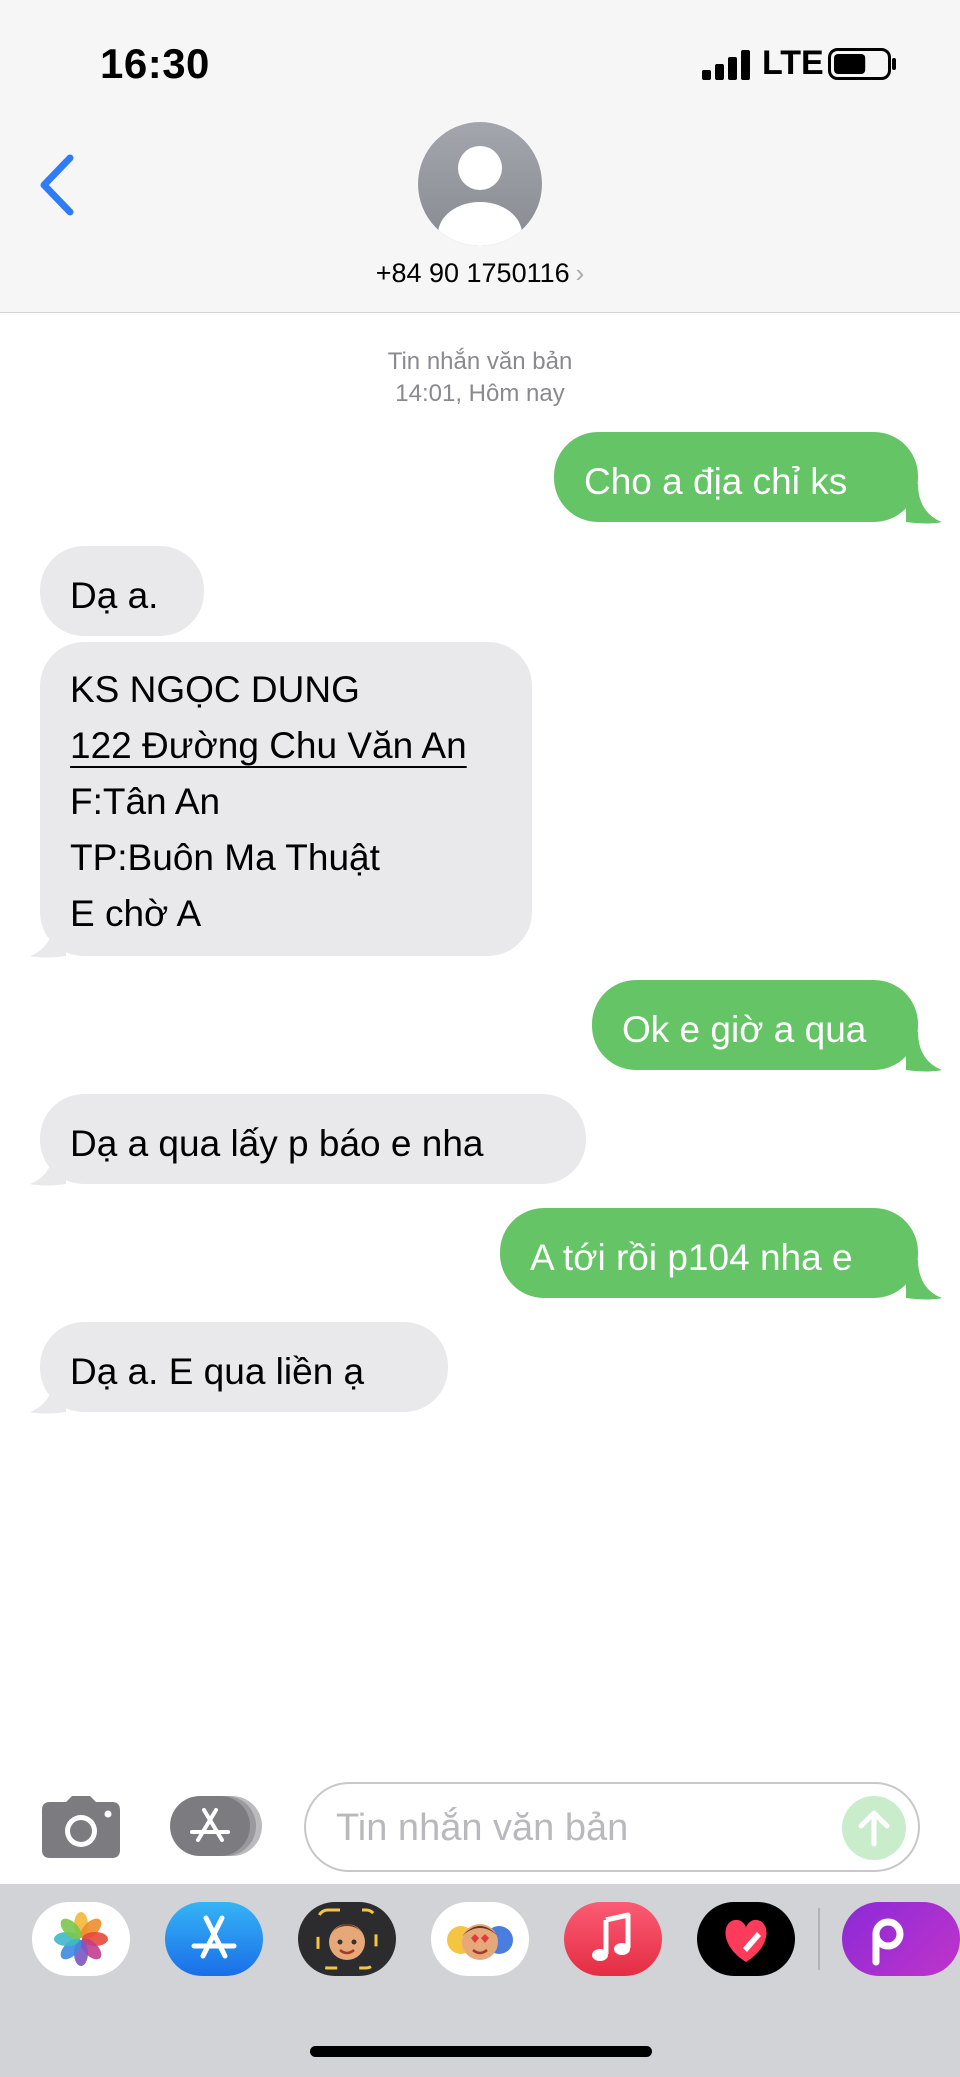 The height and width of the screenshot is (2077, 960). I want to click on photos-app-icon, so click(81, 1939).